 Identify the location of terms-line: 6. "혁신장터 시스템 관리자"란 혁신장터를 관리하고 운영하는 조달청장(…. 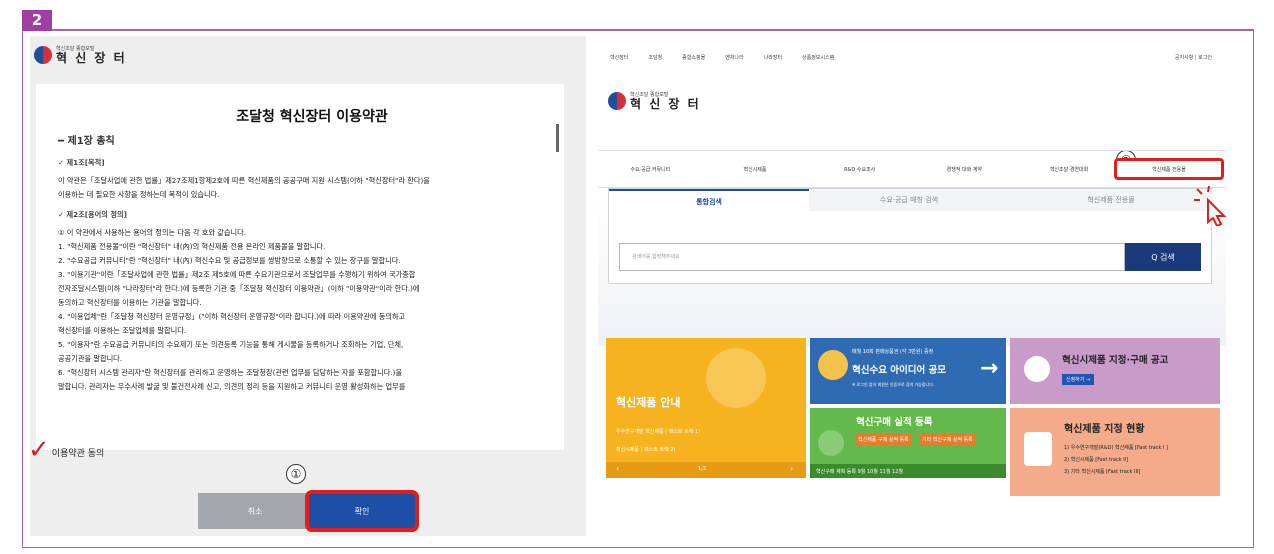
(230, 372).